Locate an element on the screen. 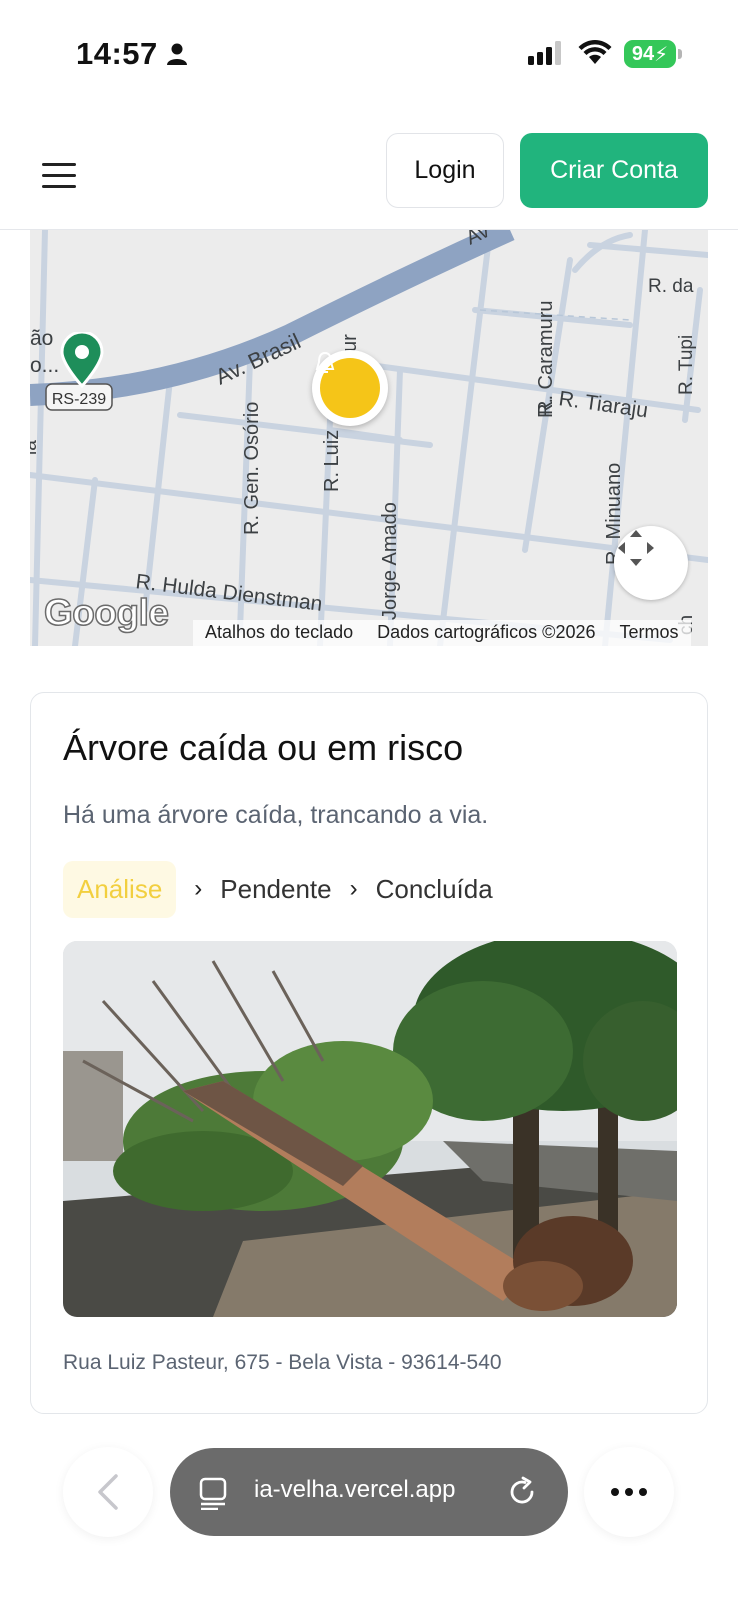 The width and height of the screenshot is (738, 1600). status-steps: Análise › Pendente › Concluída is located at coordinates (278, 889).